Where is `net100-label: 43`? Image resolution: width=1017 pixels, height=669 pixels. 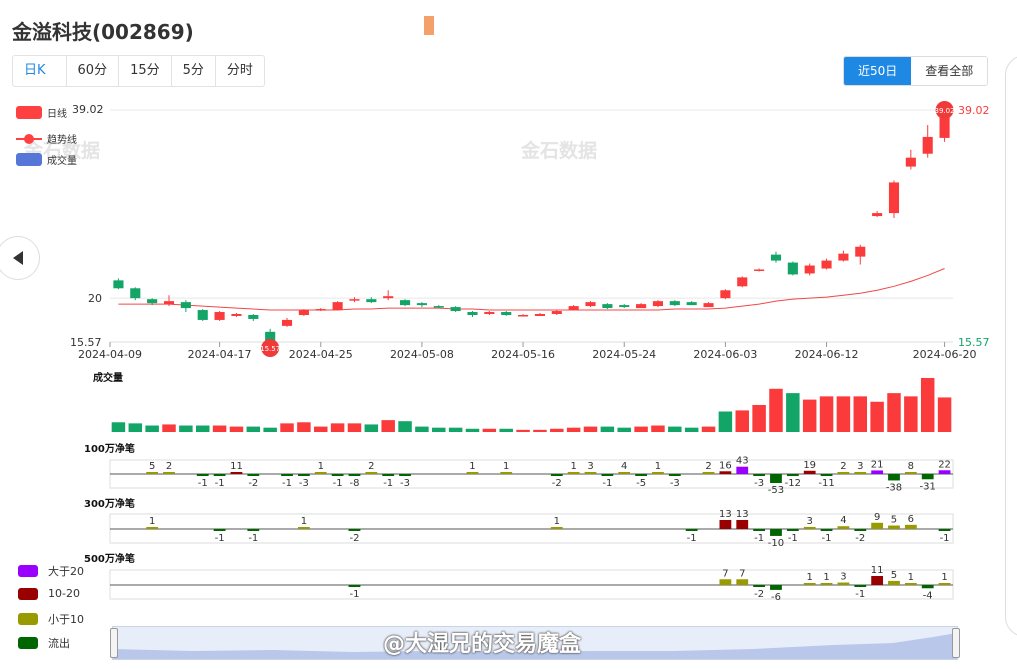
net100-label: 43 is located at coordinates (742, 461).